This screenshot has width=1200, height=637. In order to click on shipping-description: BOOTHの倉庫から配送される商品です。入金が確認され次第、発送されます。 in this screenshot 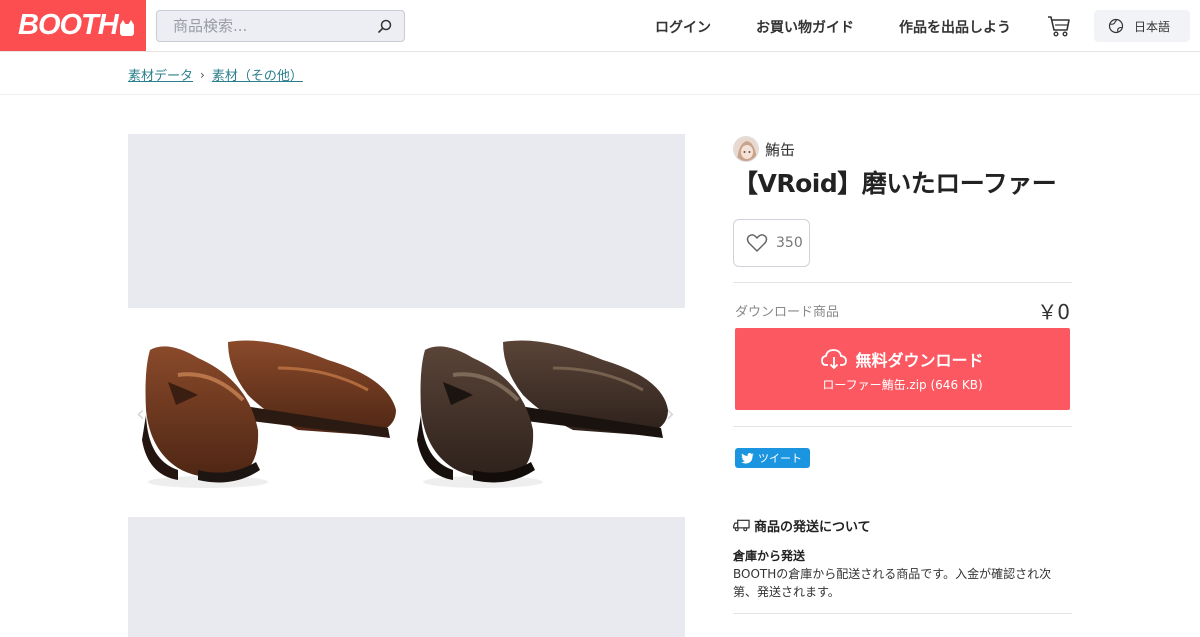, I will do `click(892, 583)`.